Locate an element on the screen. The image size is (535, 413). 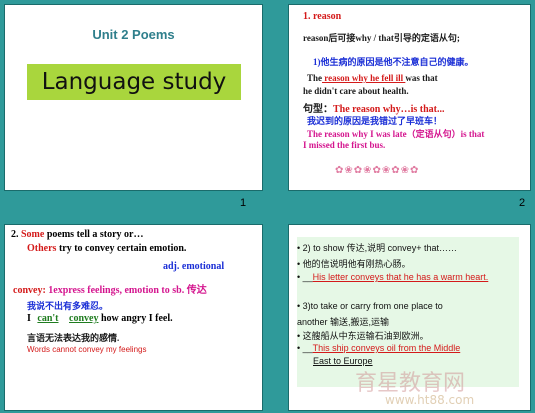
slide-number-1: 1 is located at coordinates (243, 203).